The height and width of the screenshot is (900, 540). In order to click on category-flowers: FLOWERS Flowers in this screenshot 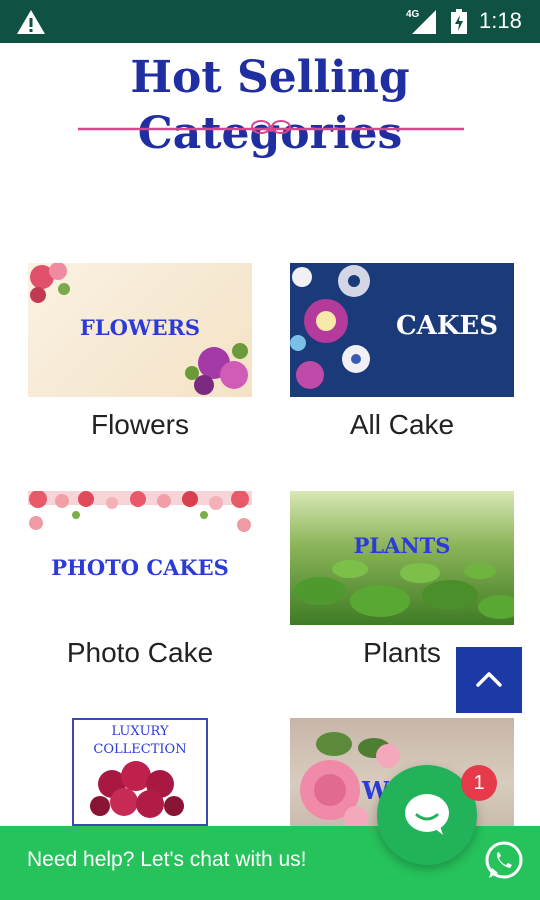, I will do `click(140, 352)`.